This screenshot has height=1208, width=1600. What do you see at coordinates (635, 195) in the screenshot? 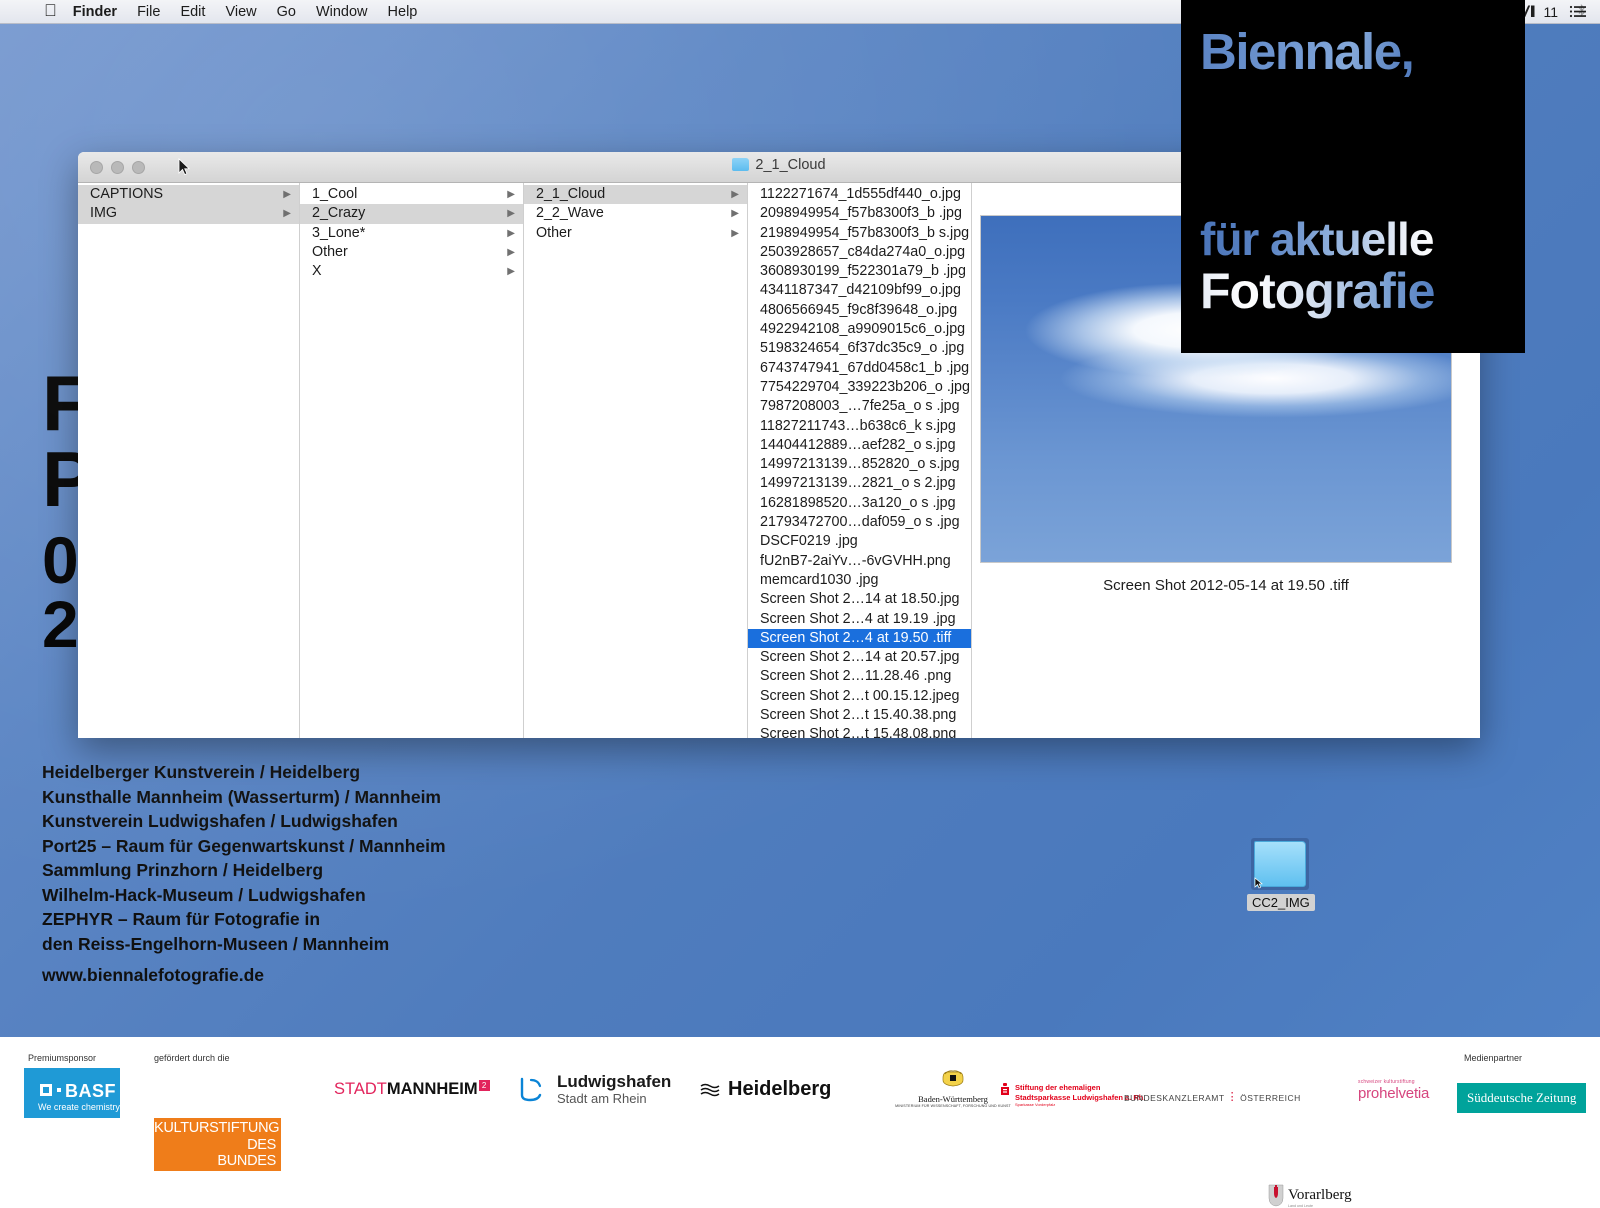
I see `finder-item-selected: 2_1_Cloud ▶` at bounding box center [635, 195].